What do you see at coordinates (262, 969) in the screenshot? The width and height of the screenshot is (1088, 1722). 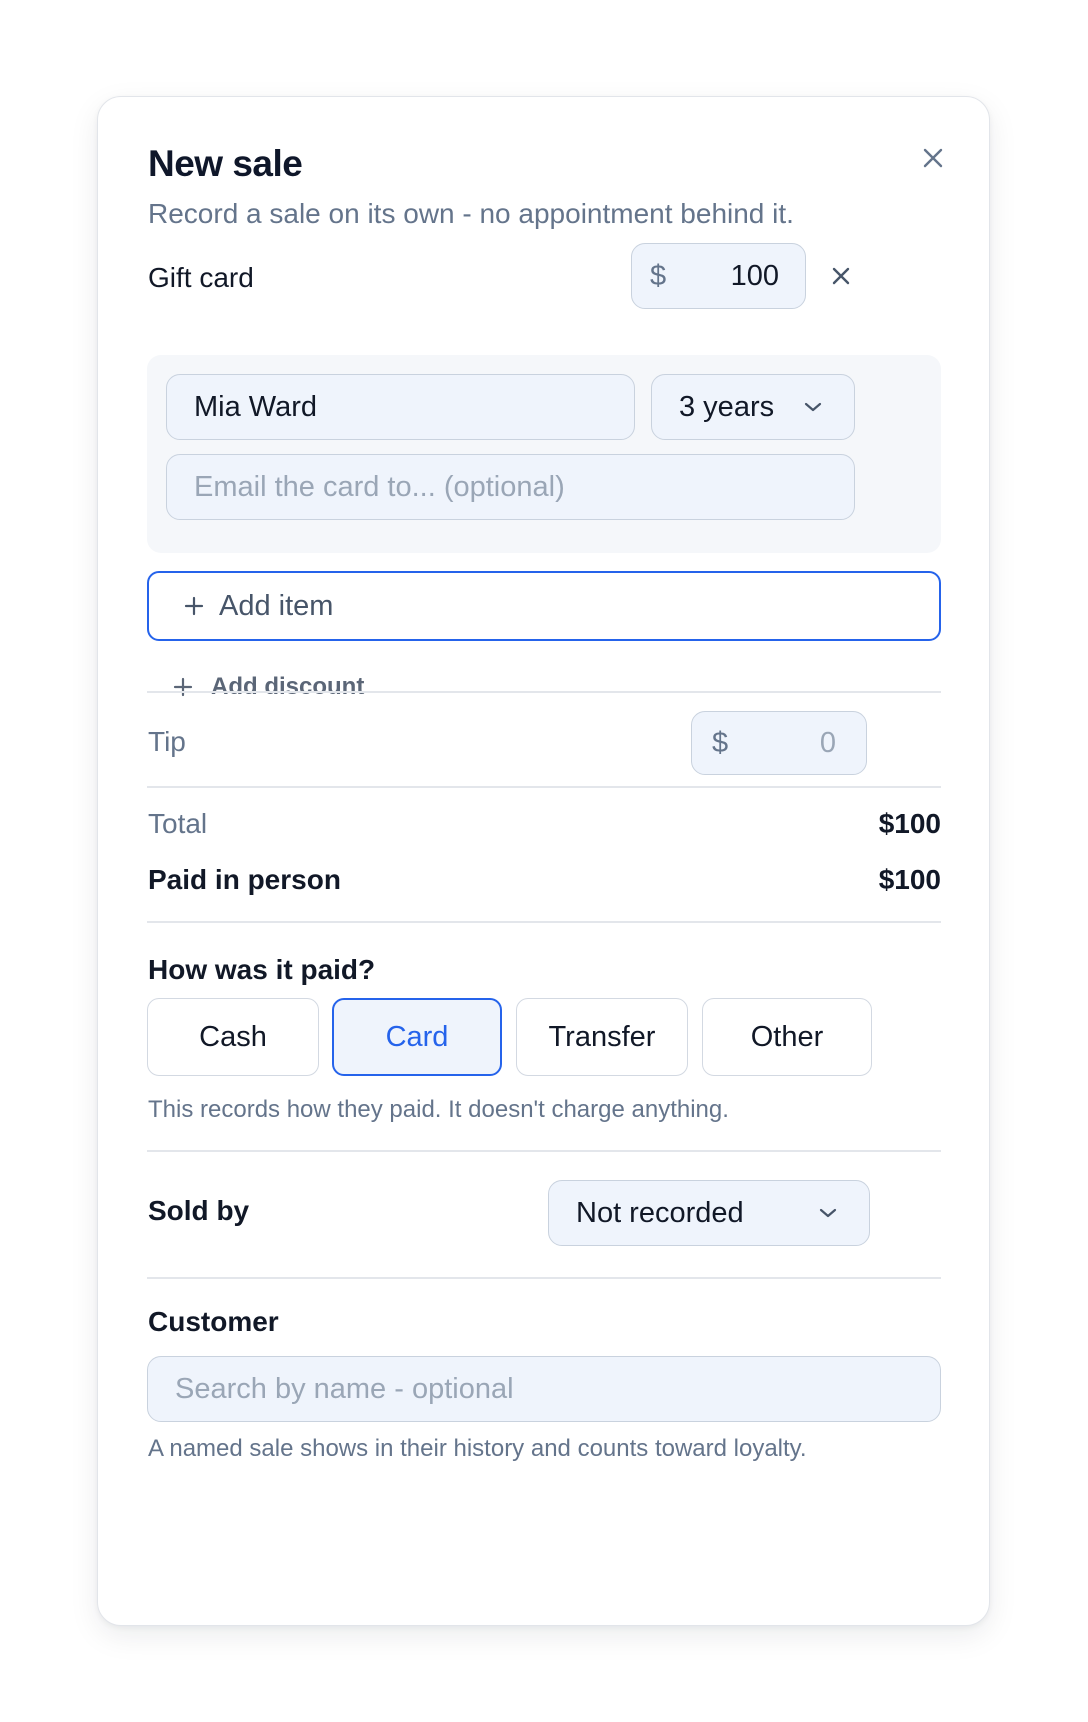 I see `payment-question: How was it paid?` at bounding box center [262, 969].